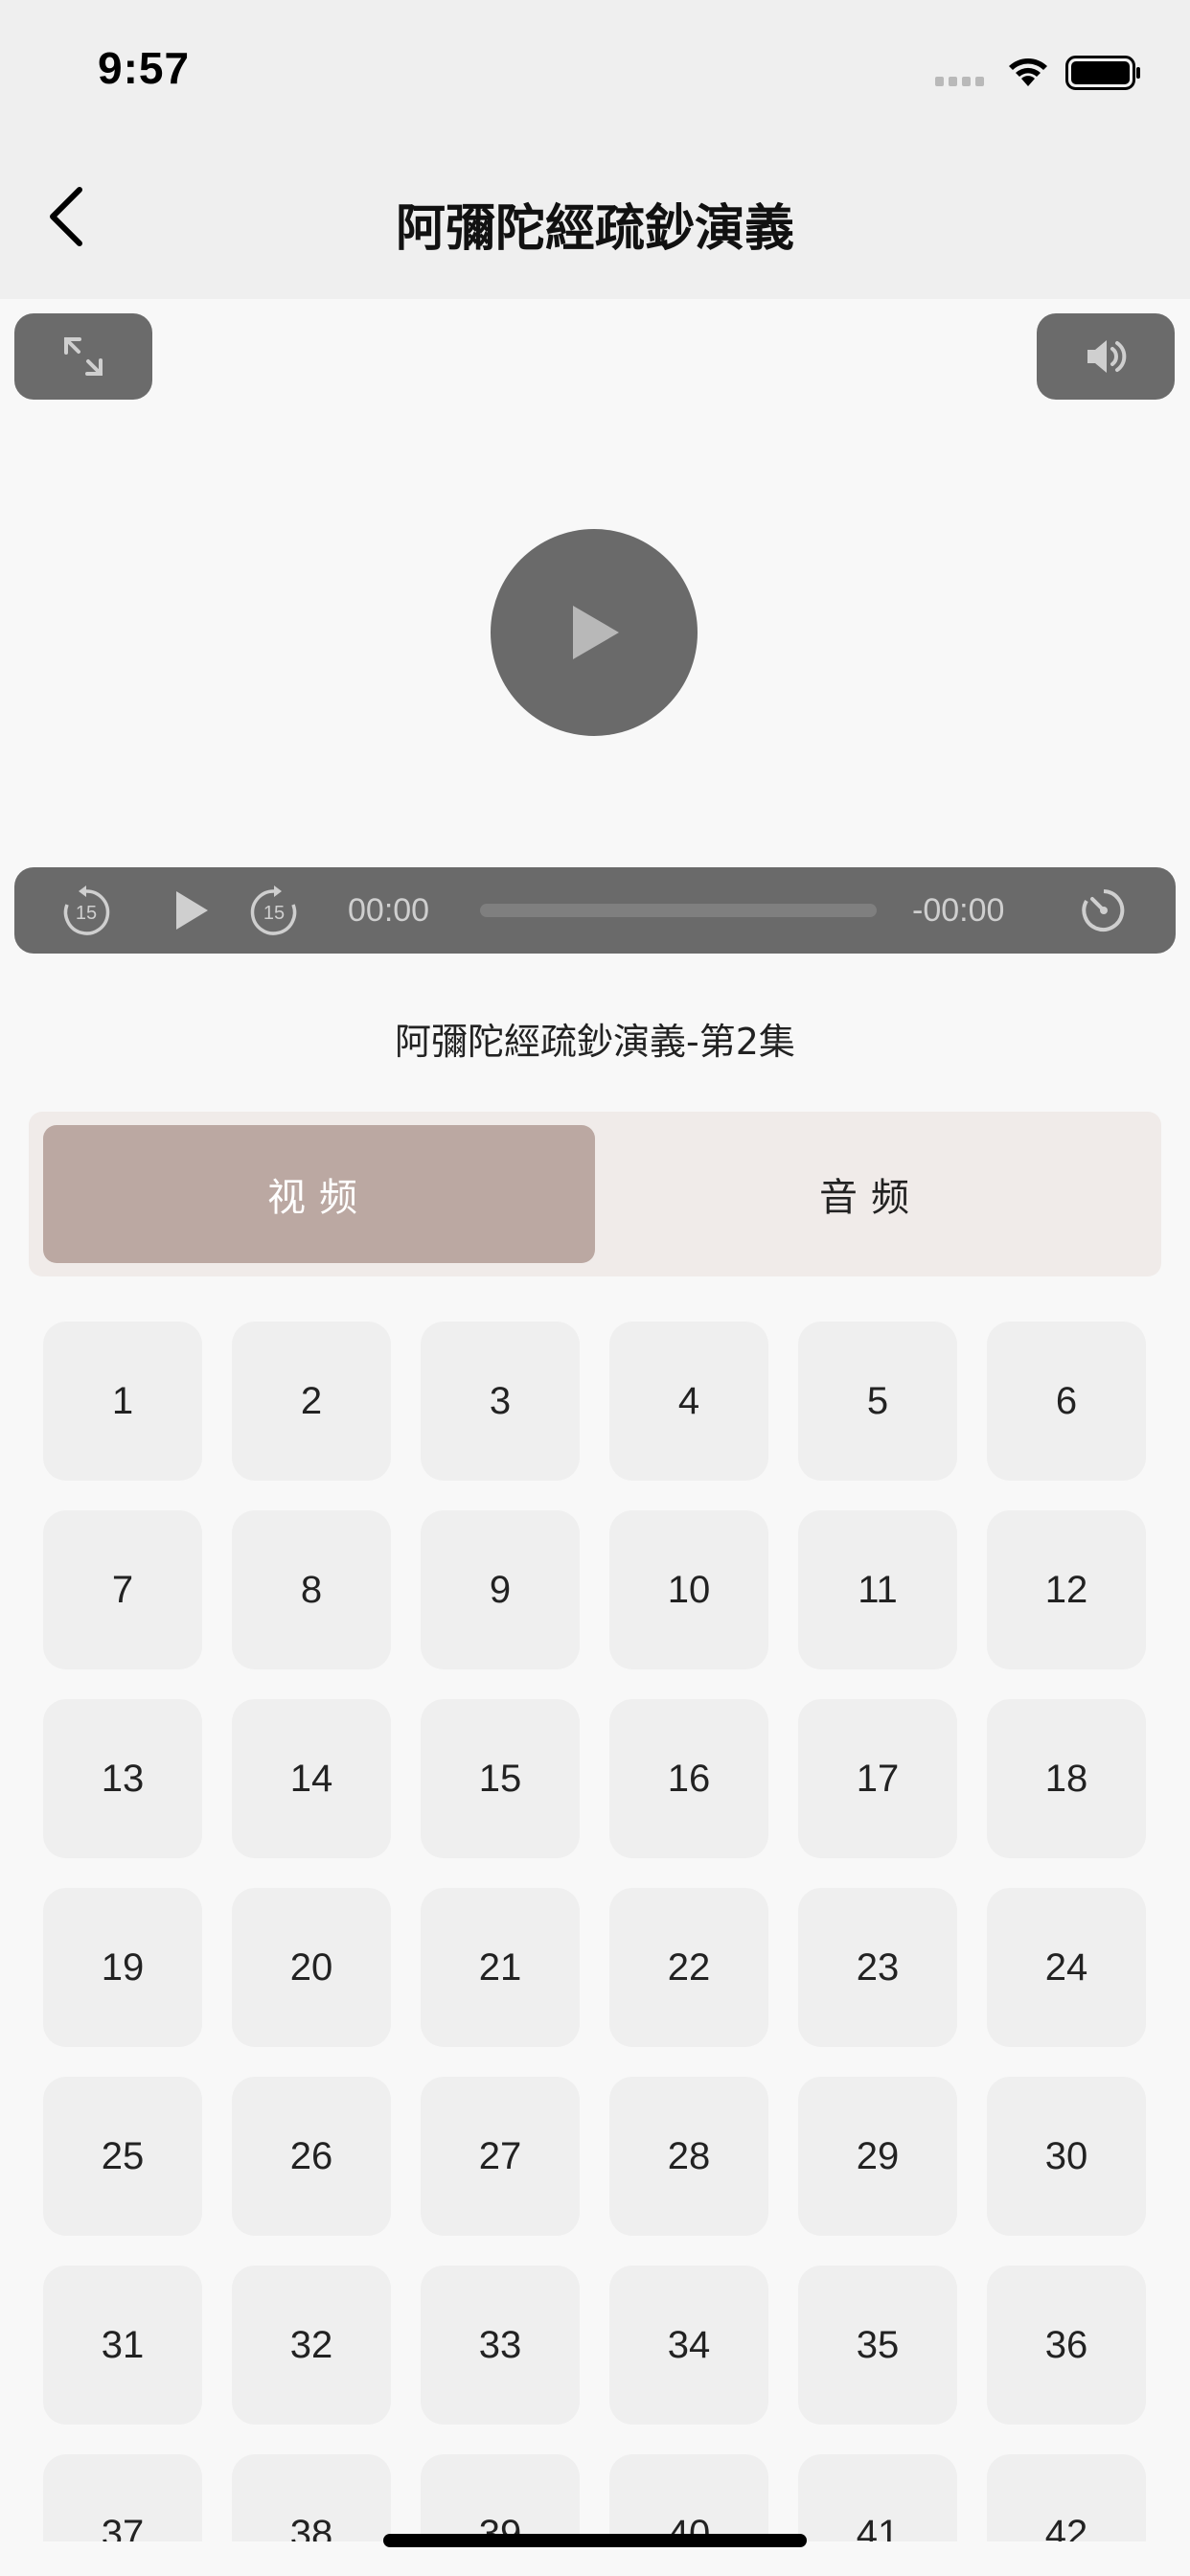 This screenshot has width=1190, height=2576. What do you see at coordinates (679, 910) in the screenshot?
I see `progress-bar` at bounding box center [679, 910].